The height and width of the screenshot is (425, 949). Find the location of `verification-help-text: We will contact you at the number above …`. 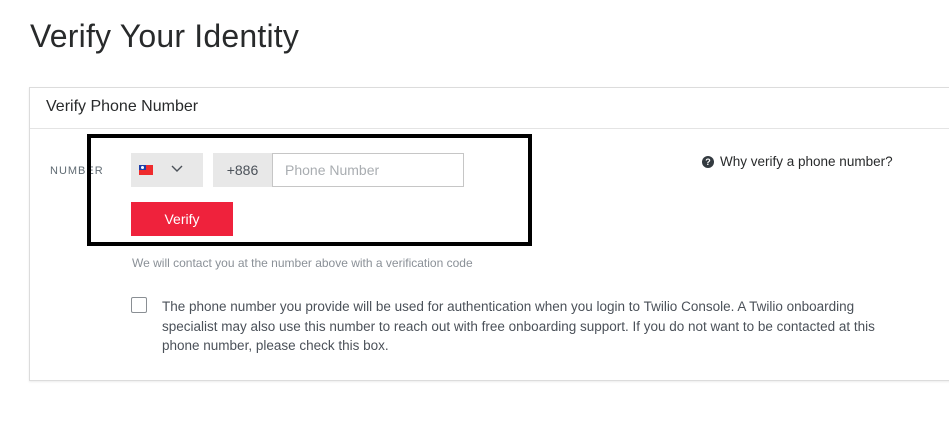

verification-help-text: We will contact you at the number above … is located at coordinates (302, 263).